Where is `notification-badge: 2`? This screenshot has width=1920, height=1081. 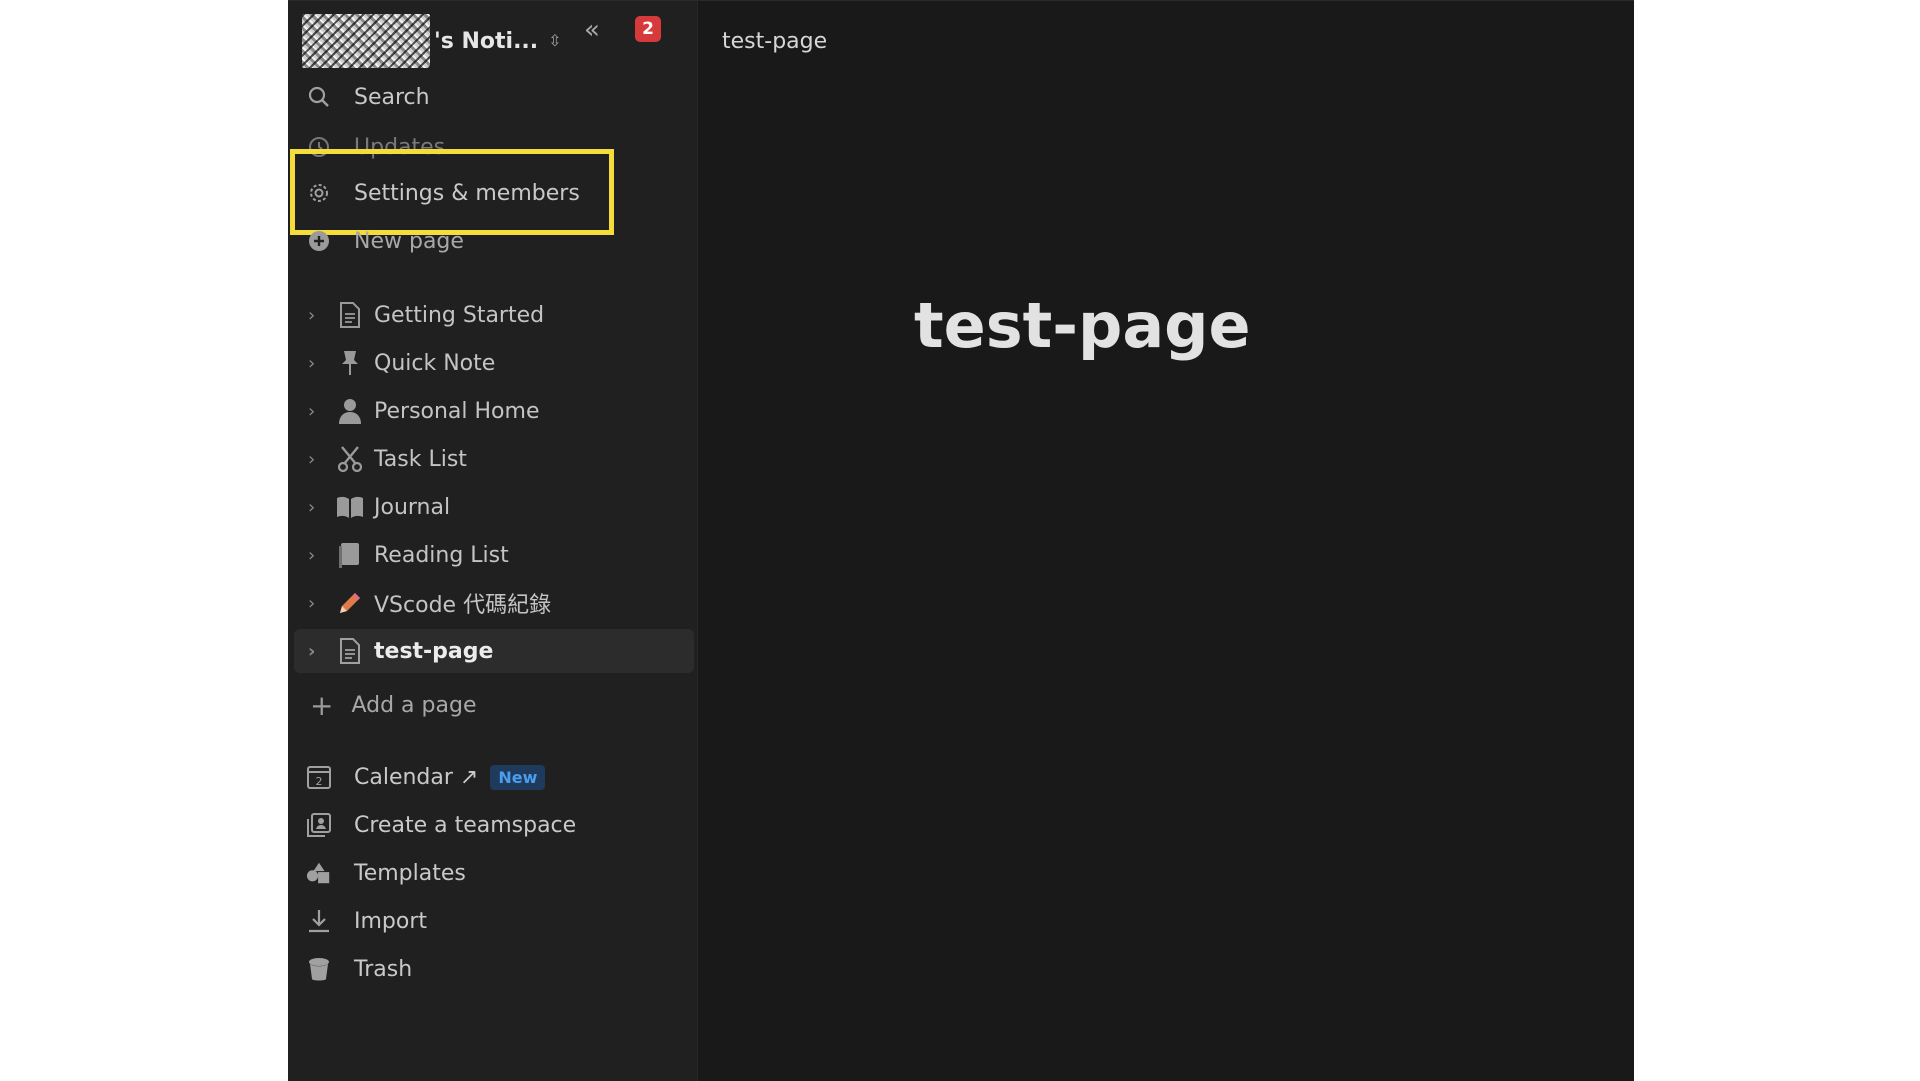
notification-badge: 2 is located at coordinates (648, 29).